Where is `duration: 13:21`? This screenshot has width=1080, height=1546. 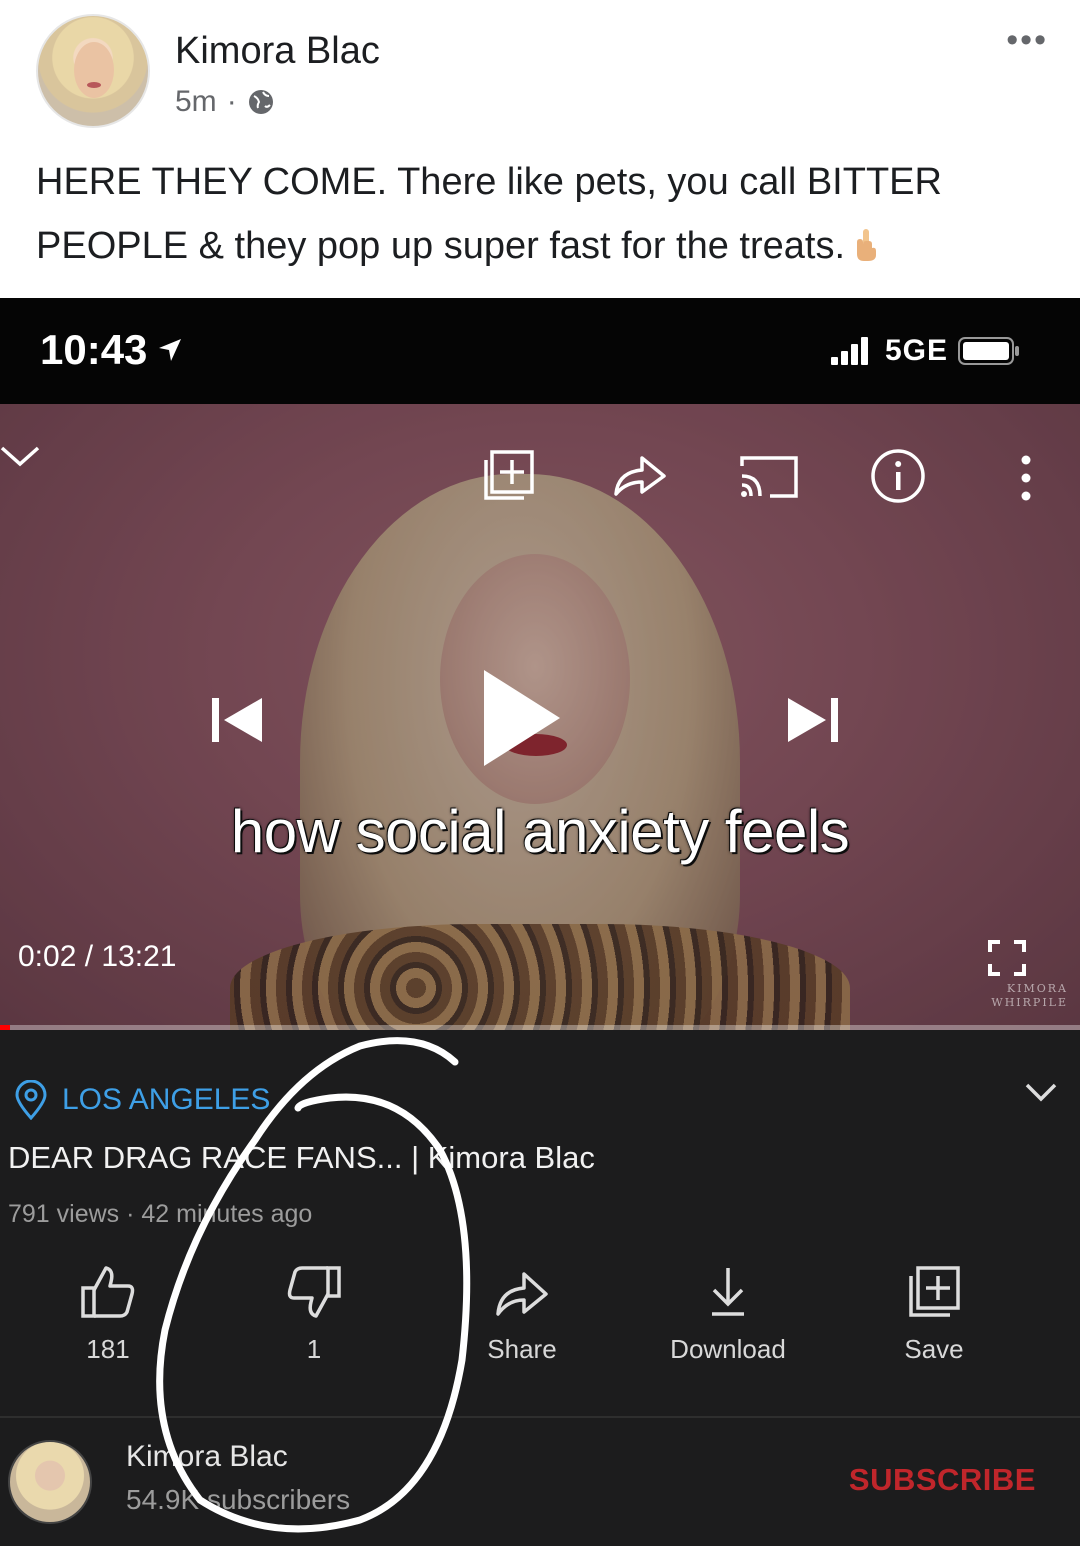
duration: 13:21 is located at coordinates (139, 956).